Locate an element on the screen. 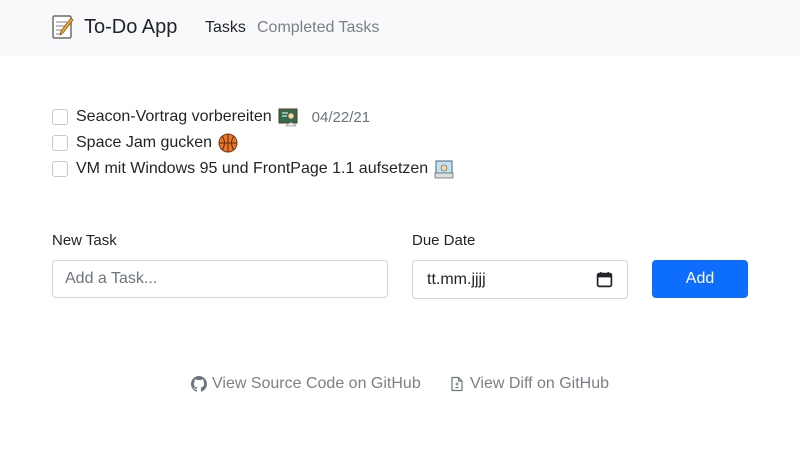 Image resolution: width=800 pixels, height=470 pixels. task-due-date: 04/22/21 is located at coordinates (341, 117).